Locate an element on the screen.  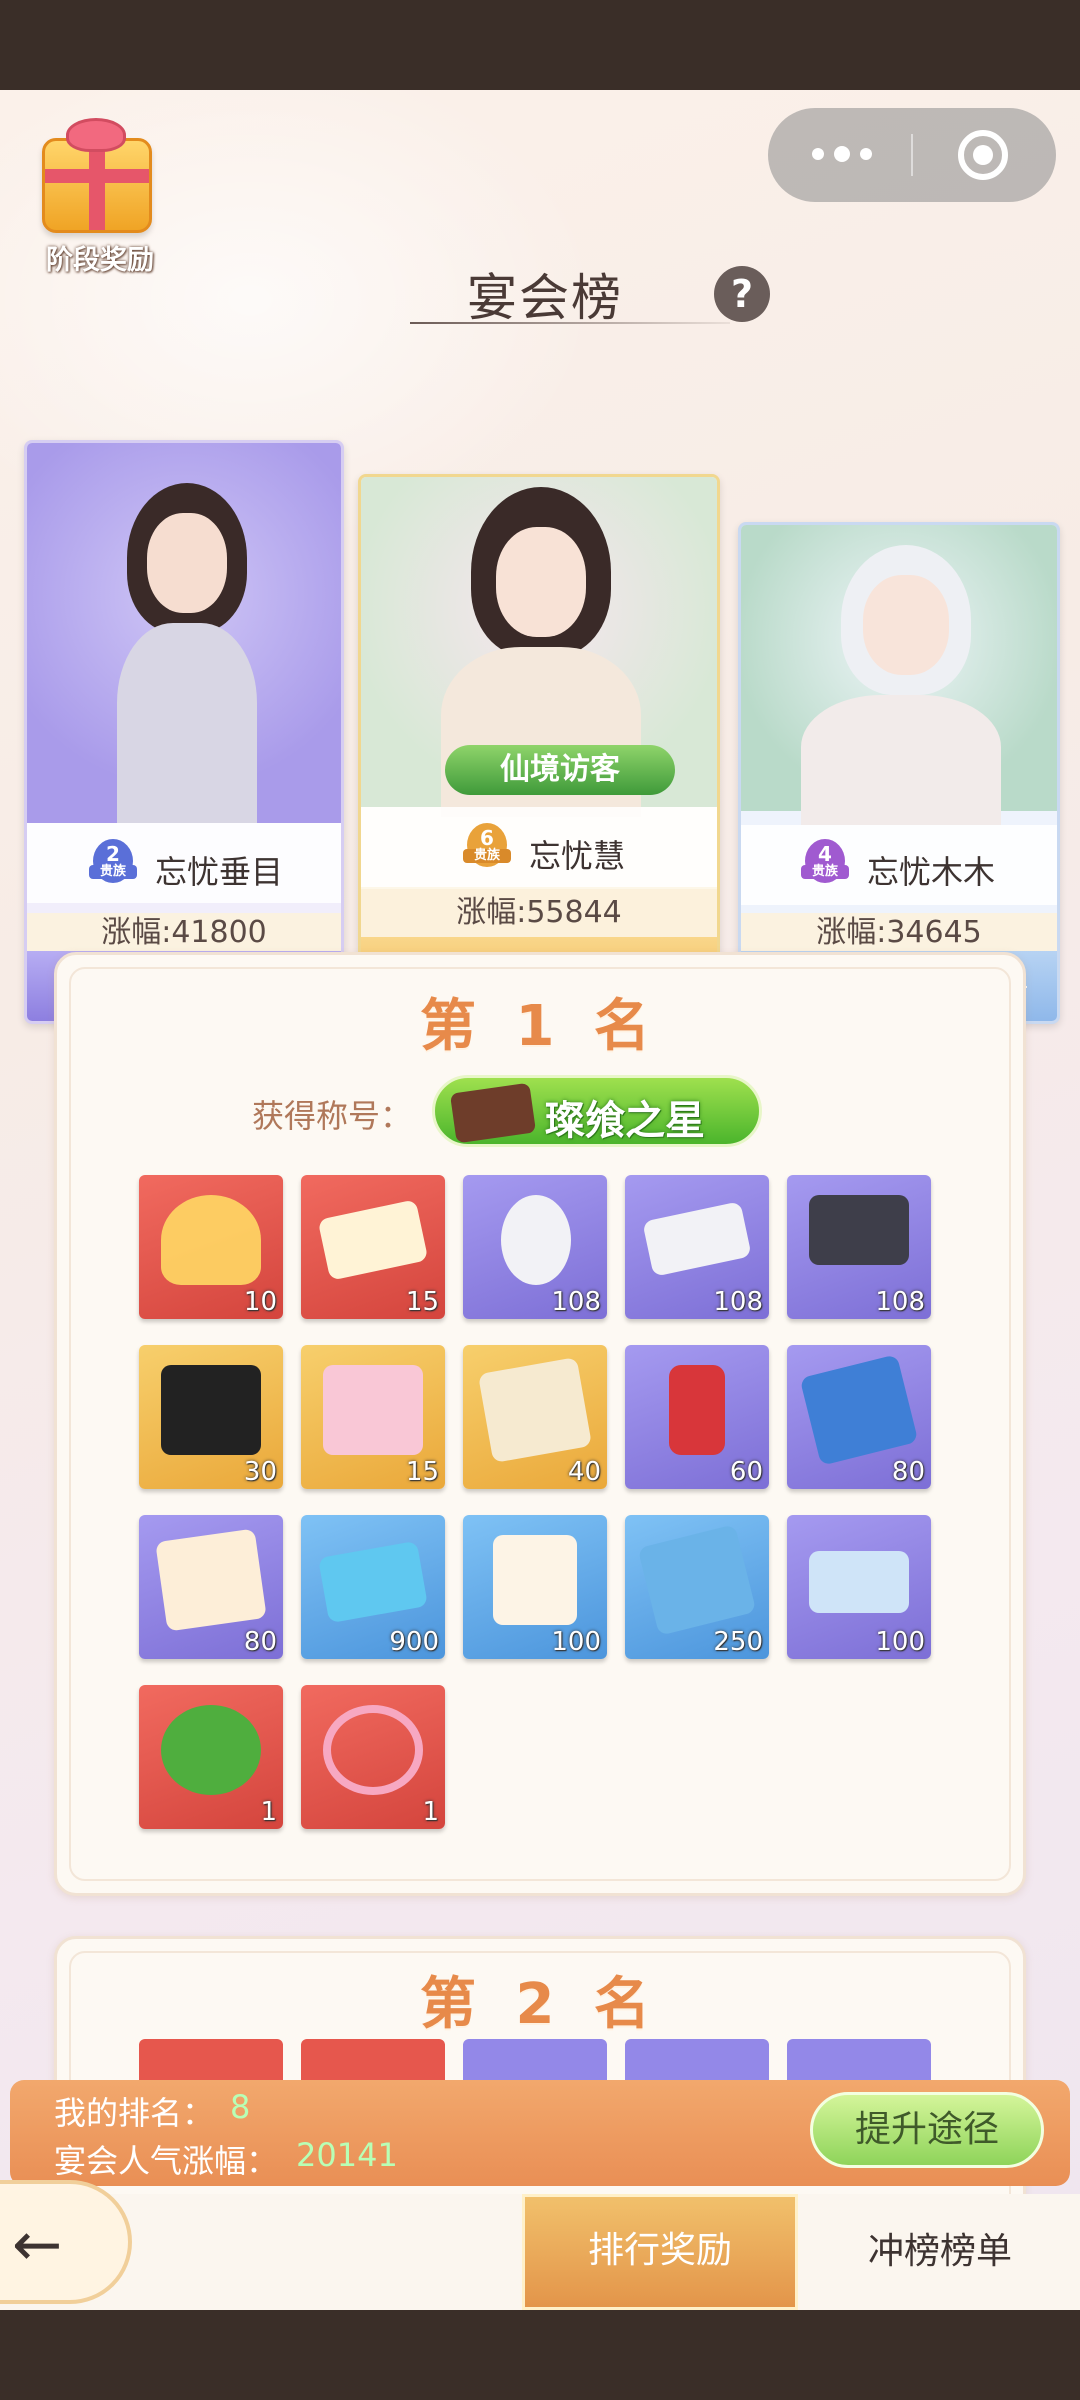
reward-item-qualification-card: 15 is located at coordinates (373, 1247).